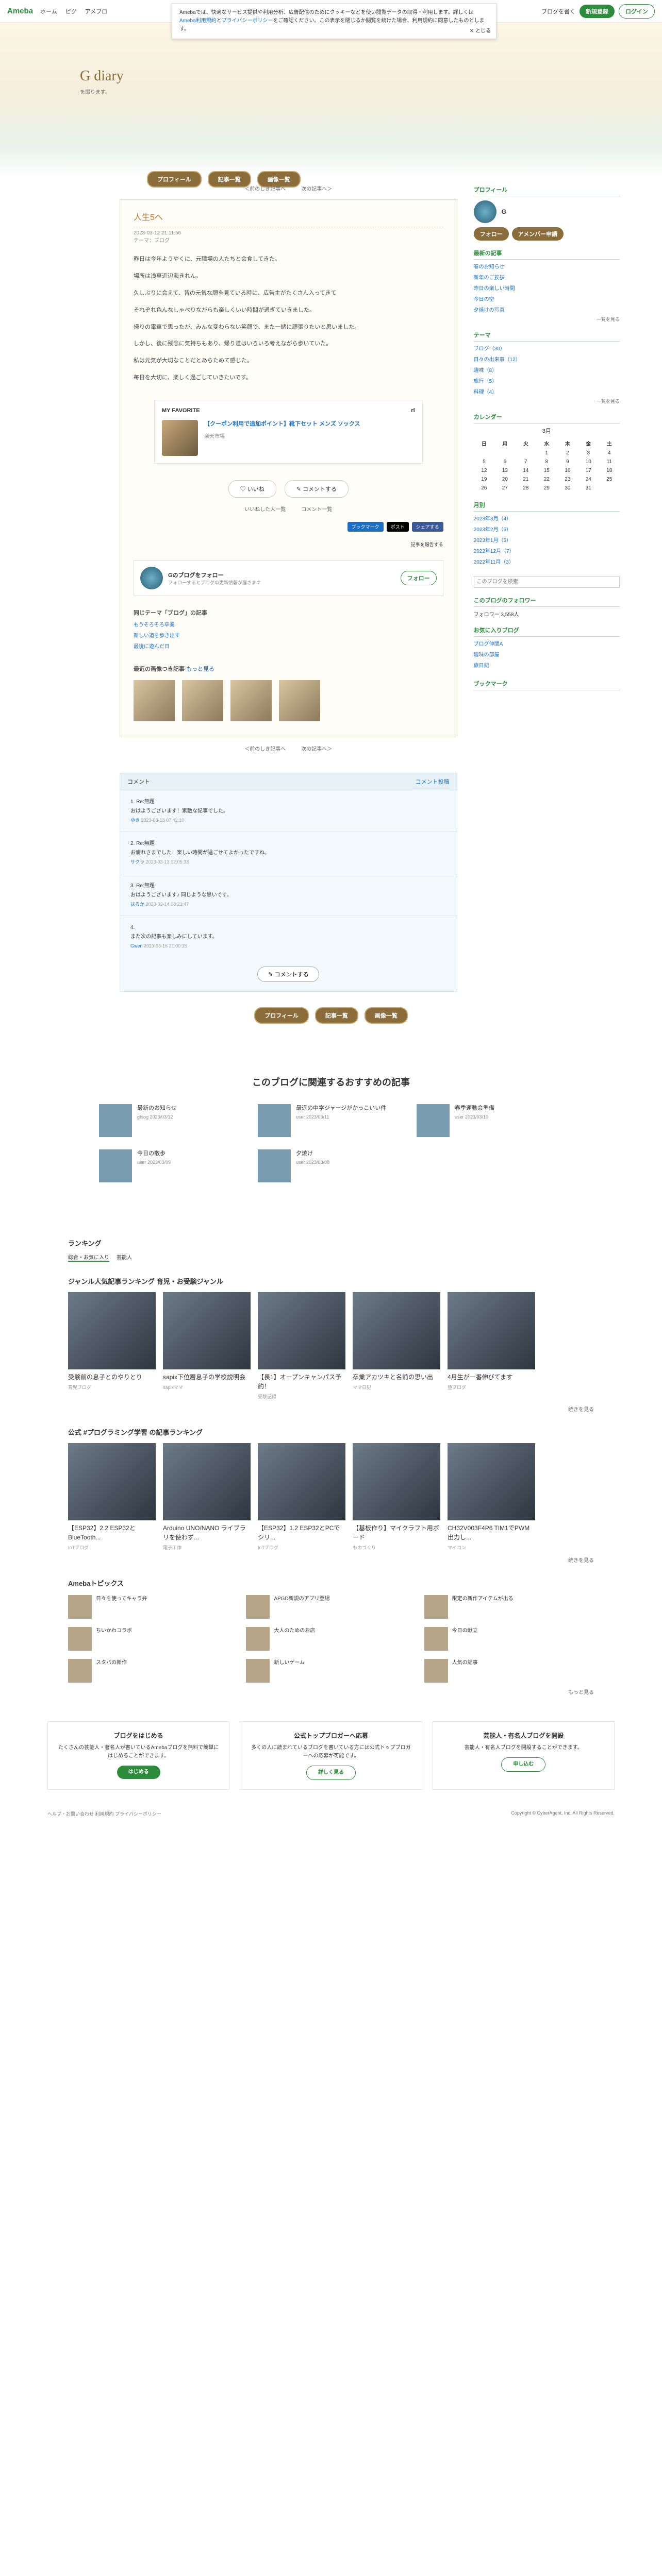  I want to click on sidebar-article-link: 夕焼けの写真, so click(547, 310).